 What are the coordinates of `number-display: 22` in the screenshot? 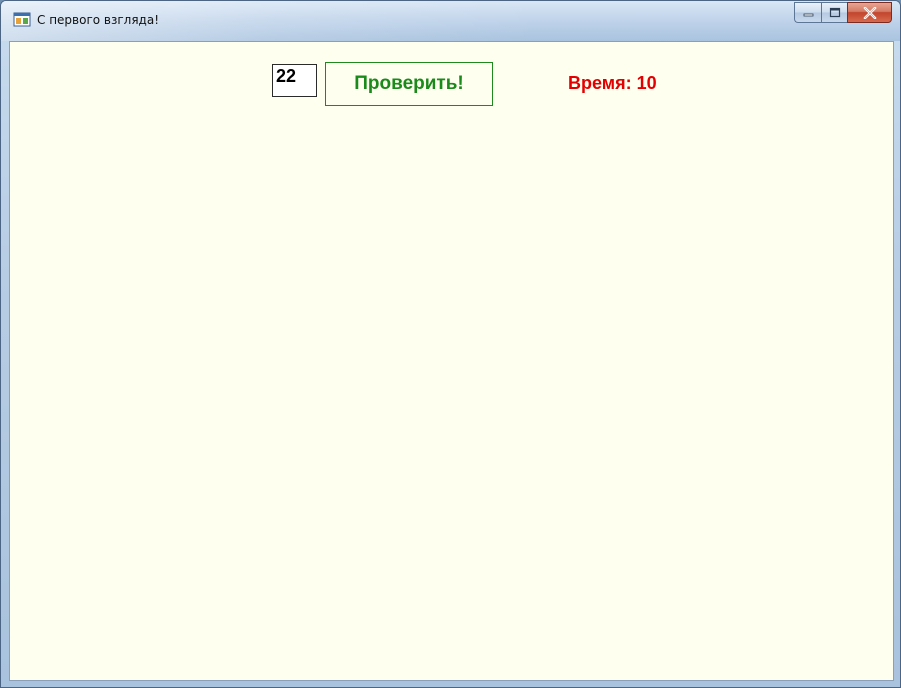 It's located at (294, 80).